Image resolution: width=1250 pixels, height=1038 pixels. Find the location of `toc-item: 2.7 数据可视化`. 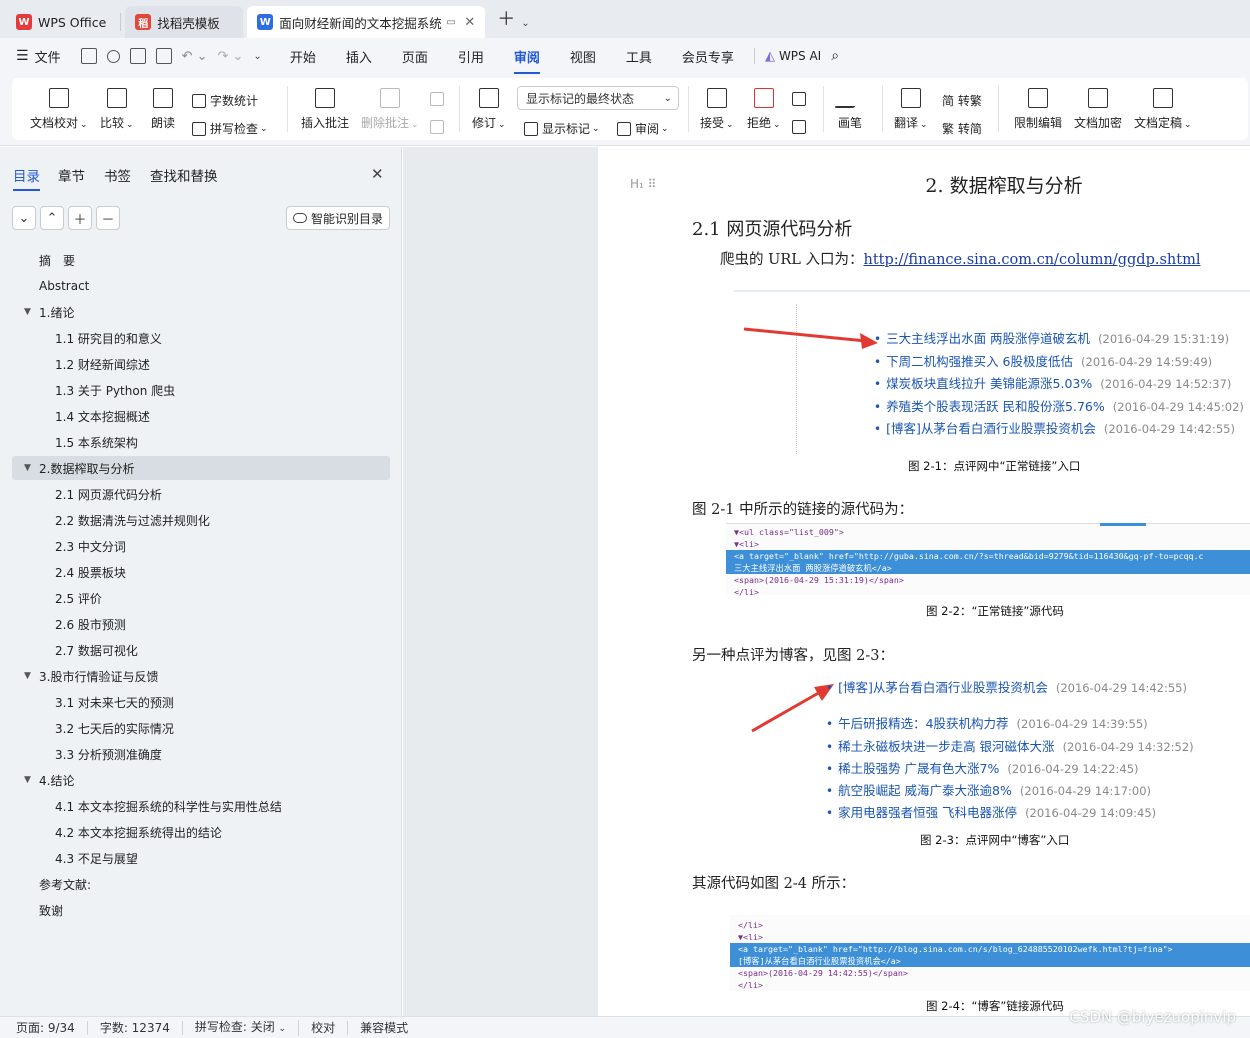

toc-item: 2.7 数据可视化 is located at coordinates (201, 650).